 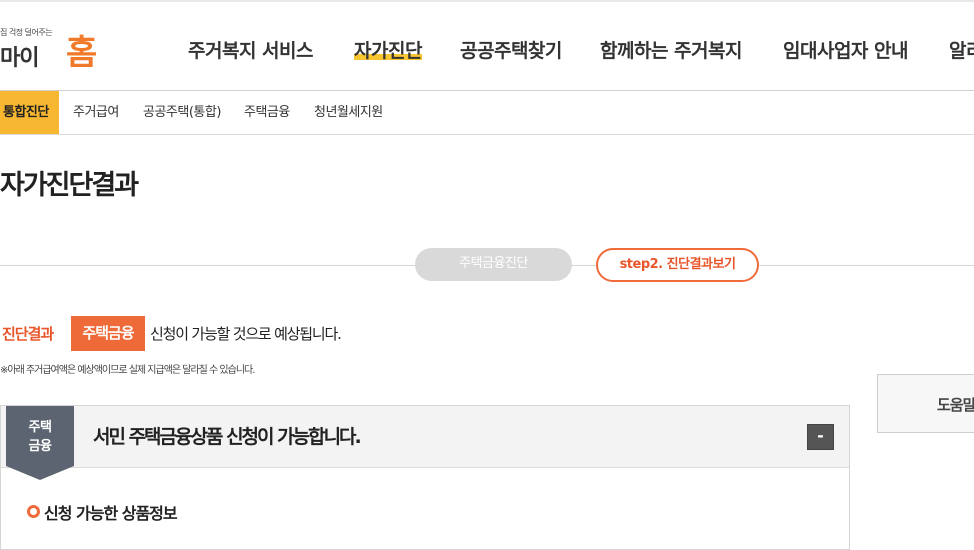 I want to click on subnav-item-integrated: 통합진단, so click(x=29, y=112).